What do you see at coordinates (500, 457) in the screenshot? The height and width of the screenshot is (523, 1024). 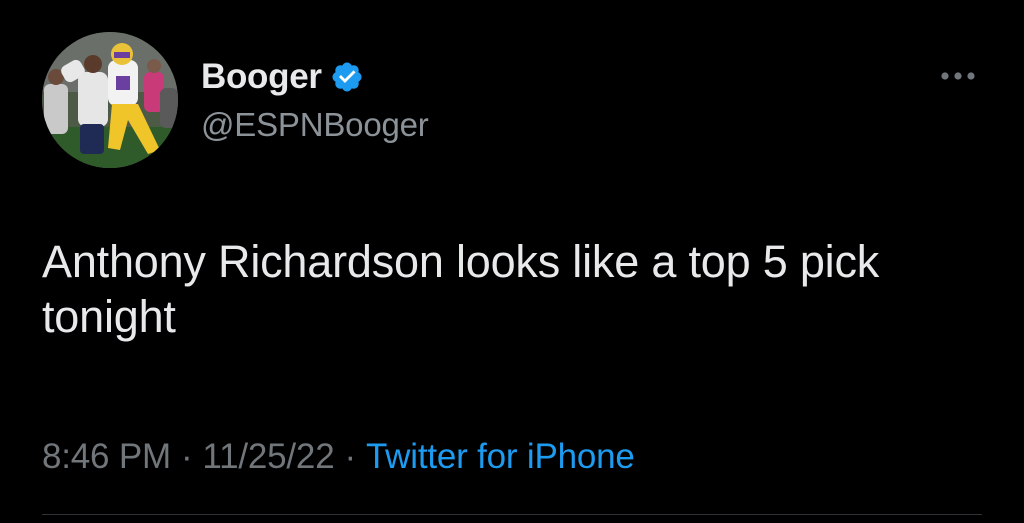 I see `tweet-source-link: Twitter for iPhone` at bounding box center [500, 457].